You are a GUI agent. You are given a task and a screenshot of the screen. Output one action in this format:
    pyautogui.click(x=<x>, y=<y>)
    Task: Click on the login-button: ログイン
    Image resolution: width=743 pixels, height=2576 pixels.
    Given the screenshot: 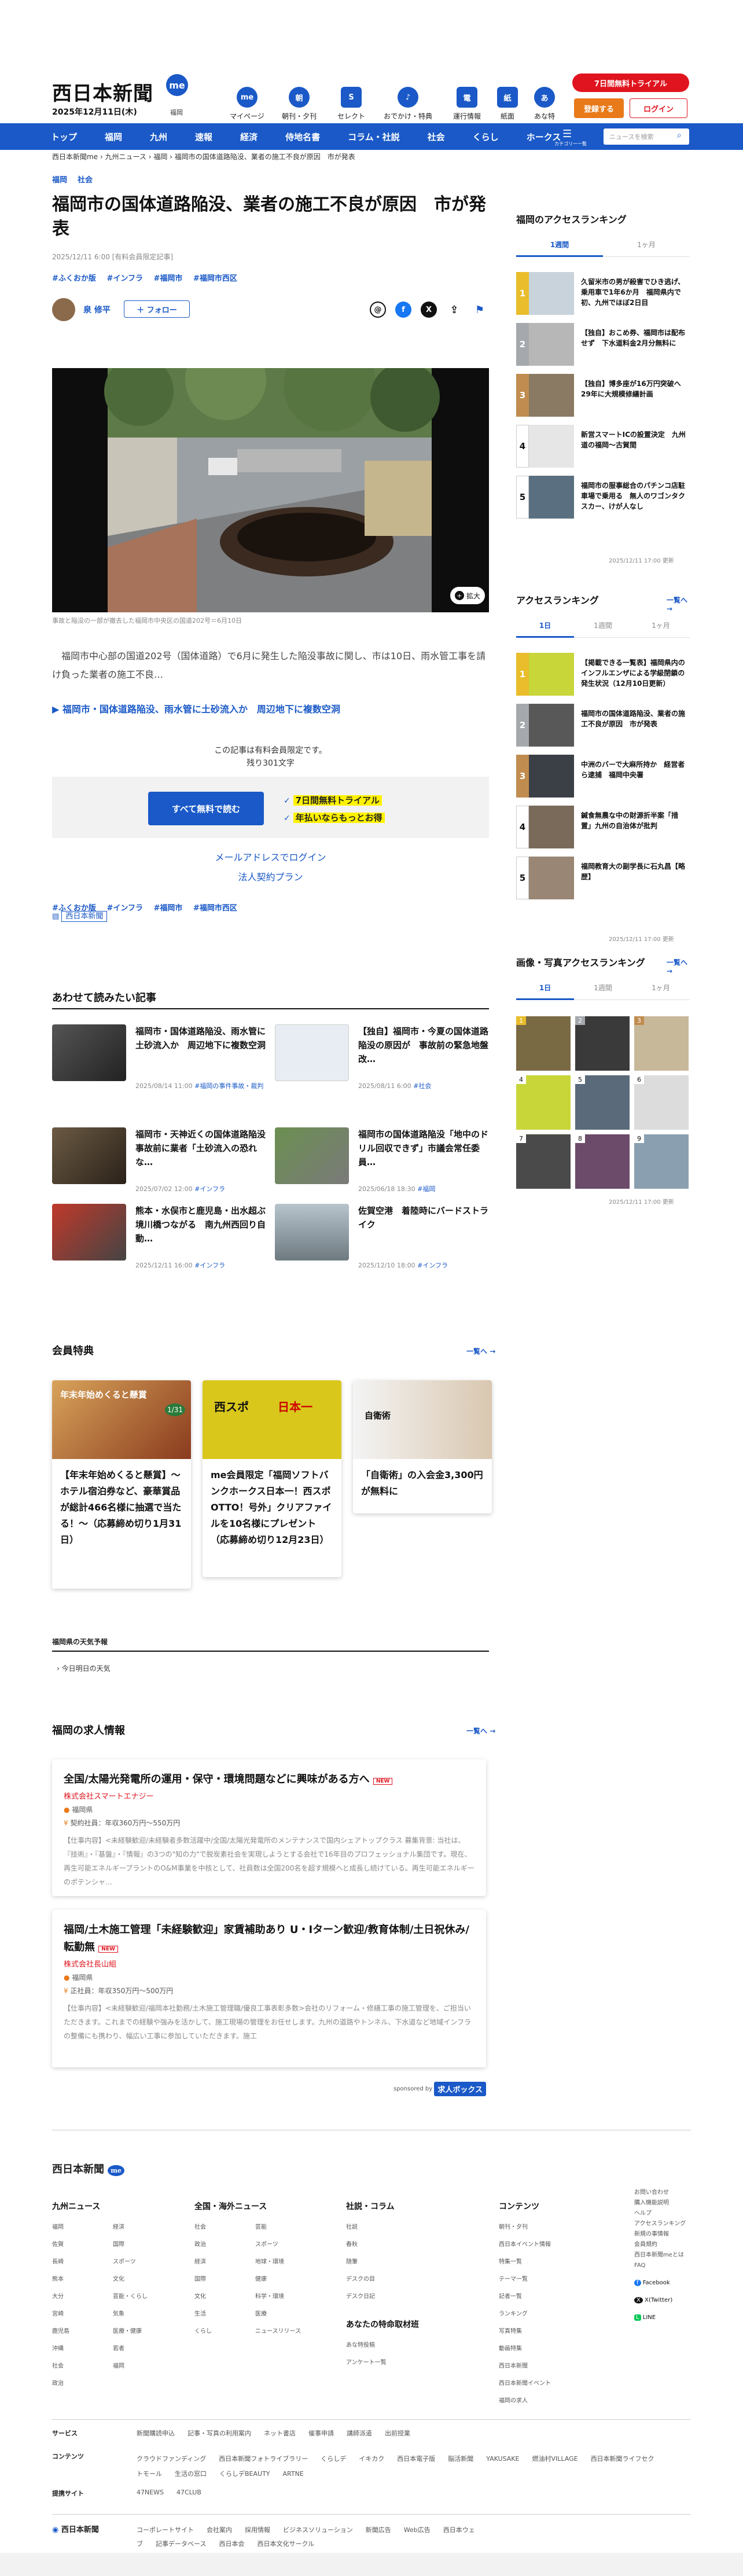 What is the action you would take?
    pyautogui.click(x=658, y=108)
    